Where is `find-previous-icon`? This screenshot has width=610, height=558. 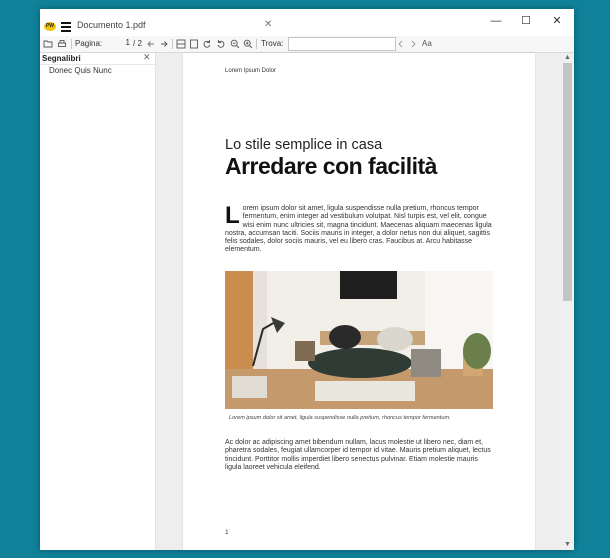 find-previous-icon is located at coordinates (401, 44).